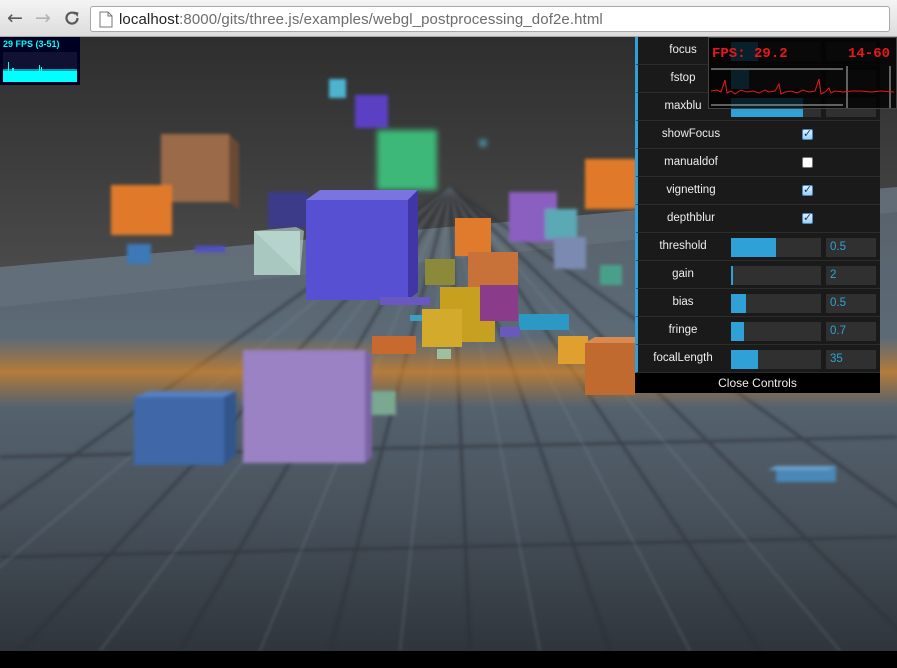 The width and height of the screenshot is (897, 668). Describe the element at coordinates (807, 217) in the screenshot. I see `depthblur-checkbox` at that location.